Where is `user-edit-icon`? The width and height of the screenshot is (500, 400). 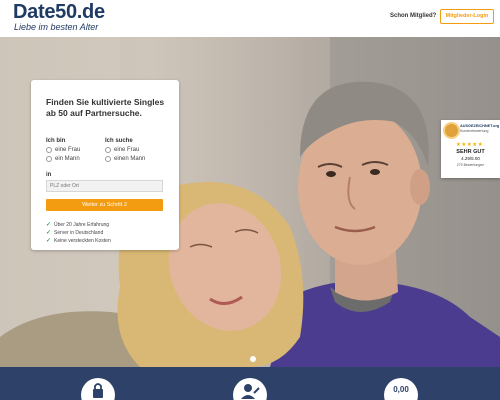 user-edit-icon is located at coordinates (250, 389).